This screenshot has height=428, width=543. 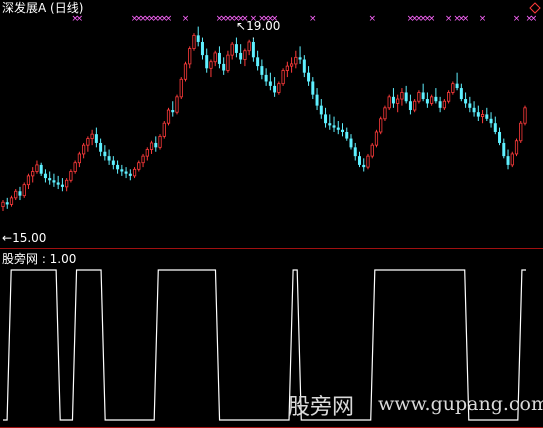 I want to click on watermark-url: www.gupang.com, so click(x=460, y=404).